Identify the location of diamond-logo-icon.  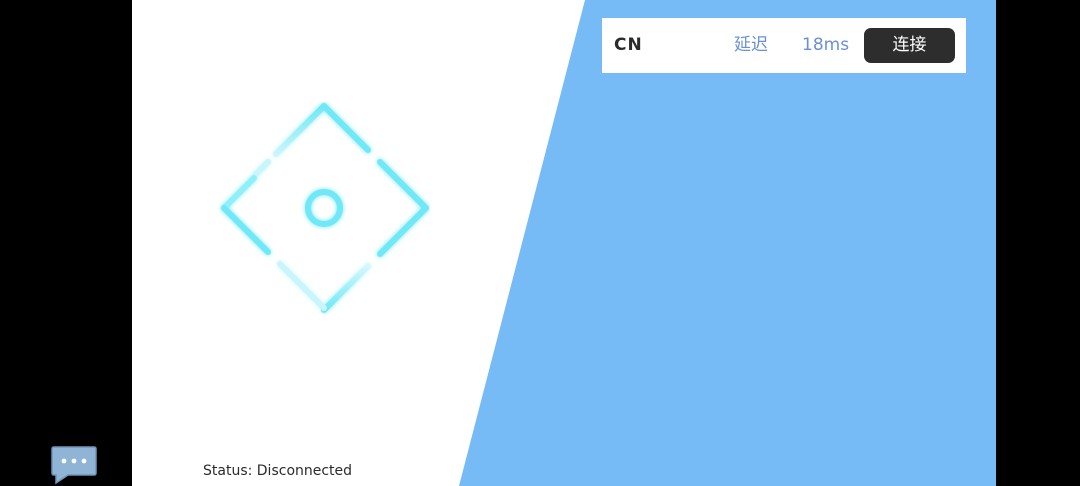
(325, 208).